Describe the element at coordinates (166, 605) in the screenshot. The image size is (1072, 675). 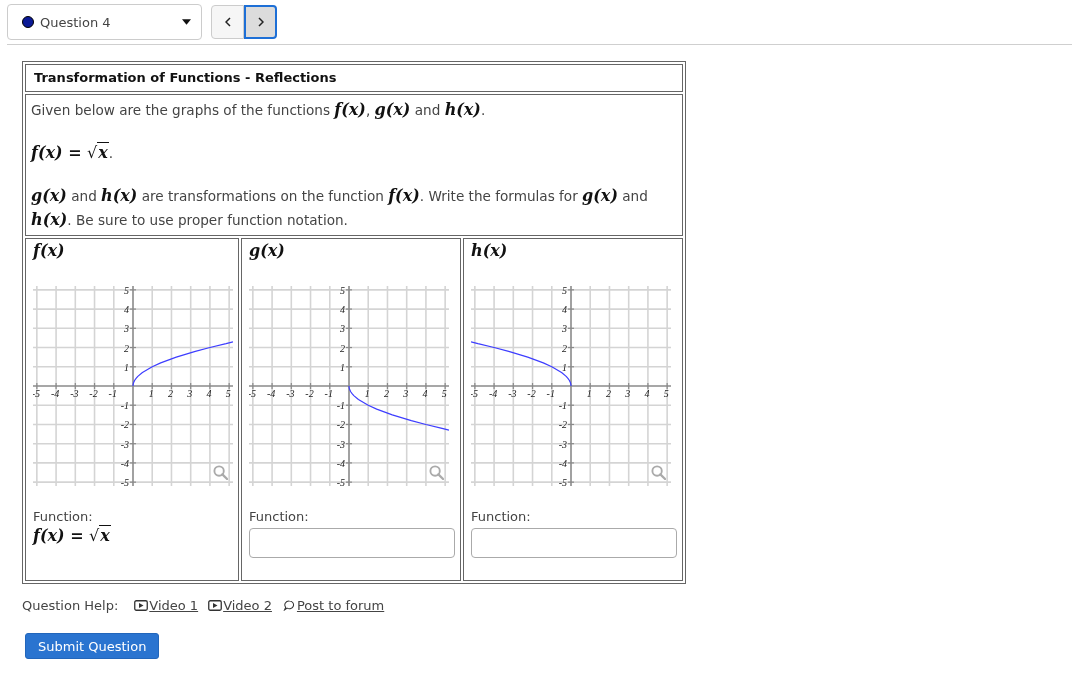
I see `video-link: Video 1` at that location.